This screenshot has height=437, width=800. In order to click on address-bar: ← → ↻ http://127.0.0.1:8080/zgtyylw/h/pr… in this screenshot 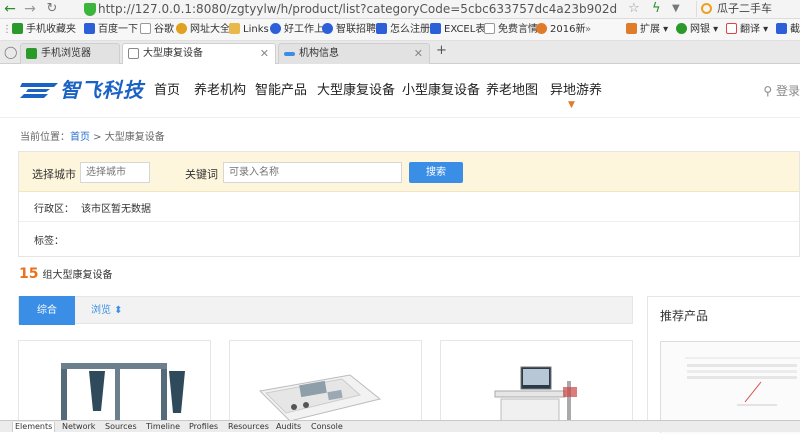, I will do `click(400, 9)`.